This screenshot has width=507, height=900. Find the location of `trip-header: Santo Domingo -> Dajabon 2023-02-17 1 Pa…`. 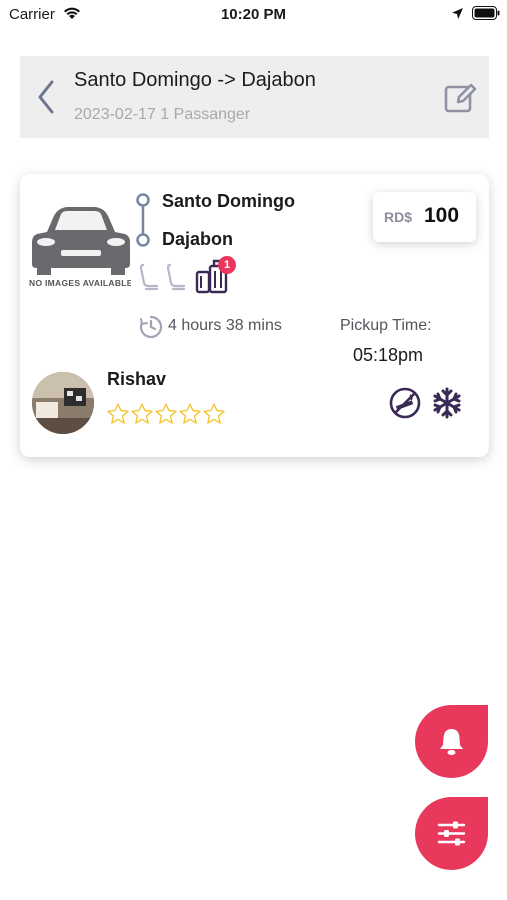

trip-header: Santo Domingo -> Dajabon 2023-02-17 1 Pa… is located at coordinates (254, 97).